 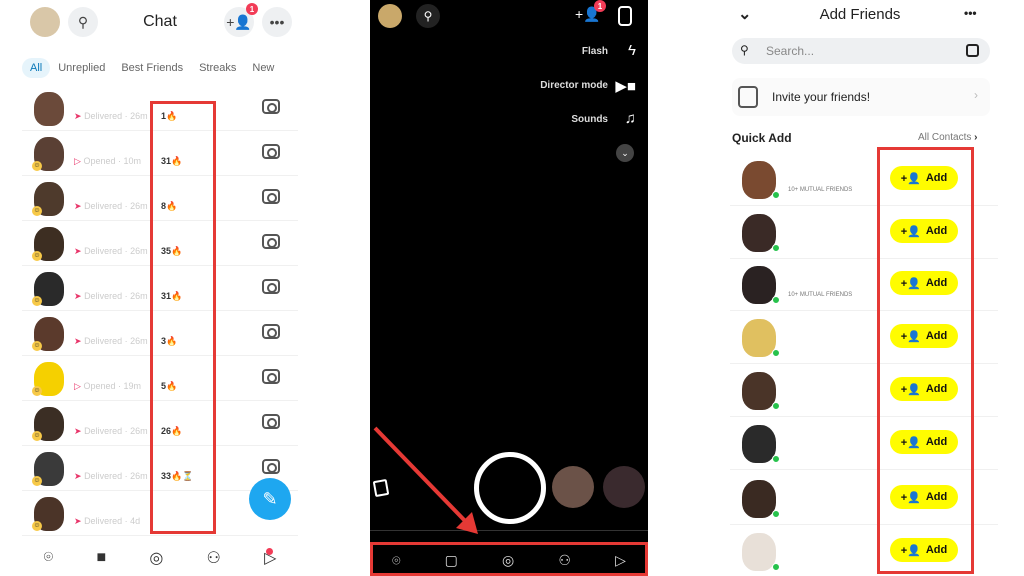 I want to click on status-time: 4d, so click(x=135, y=521).